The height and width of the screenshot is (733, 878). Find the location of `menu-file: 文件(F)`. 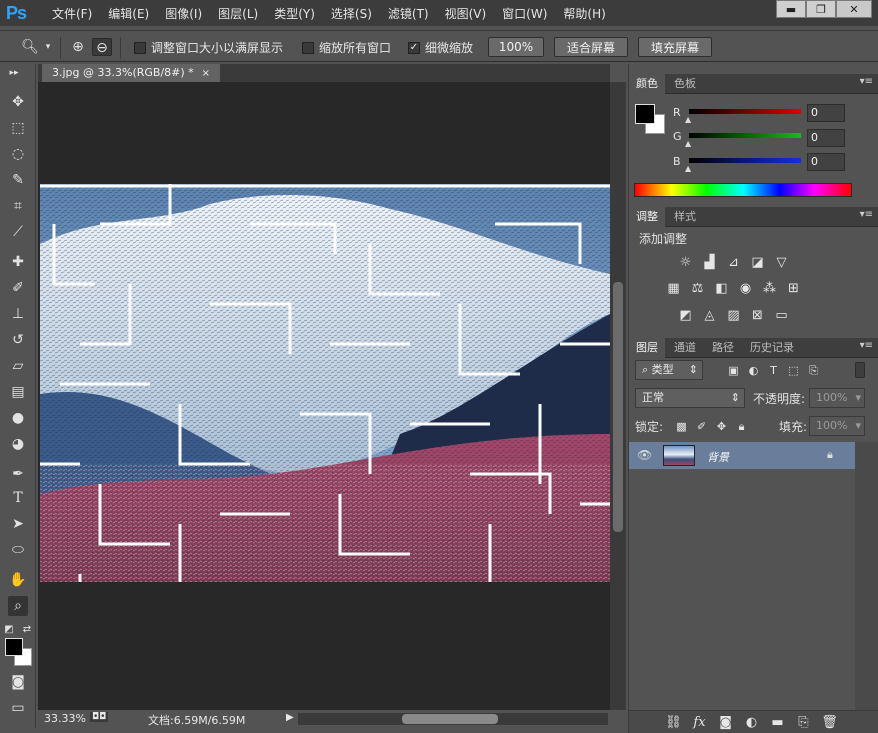

menu-file: 文件(F) is located at coordinates (72, 13).